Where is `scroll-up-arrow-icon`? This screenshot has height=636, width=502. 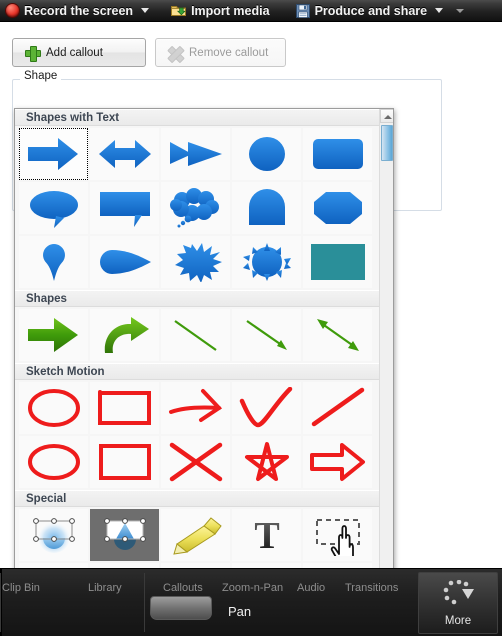 scroll-up-arrow-icon is located at coordinates (386, 116).